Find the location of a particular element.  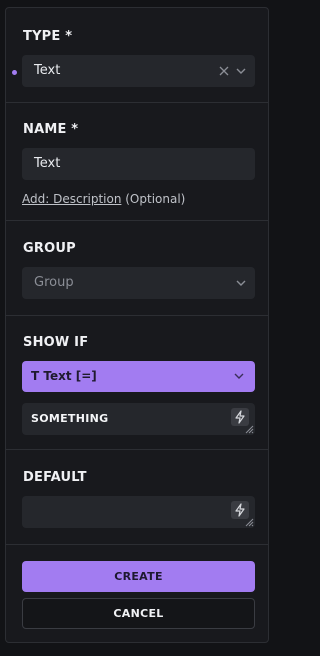

add-description: Add: Description (Optional) is located at coordinates (103, 199).